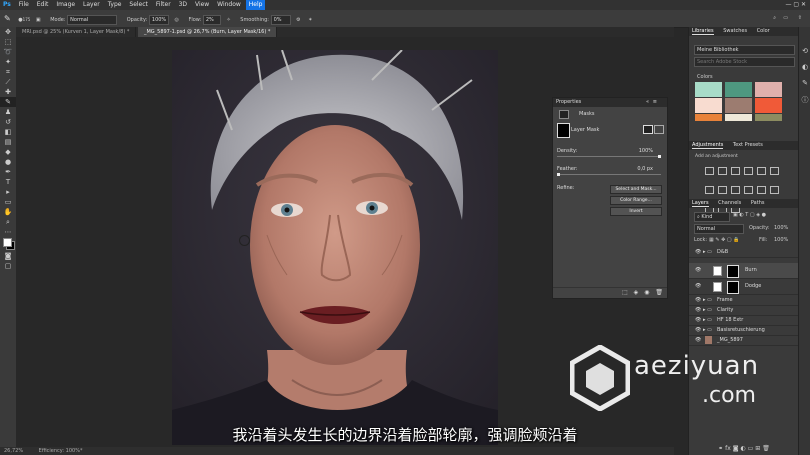  Describe the element at coordinates (76, 32) in the screenshot. I see `tab-document-1: MRI.psd @ 25% (Kurven 1, Layer Mask/8) *` at that location.